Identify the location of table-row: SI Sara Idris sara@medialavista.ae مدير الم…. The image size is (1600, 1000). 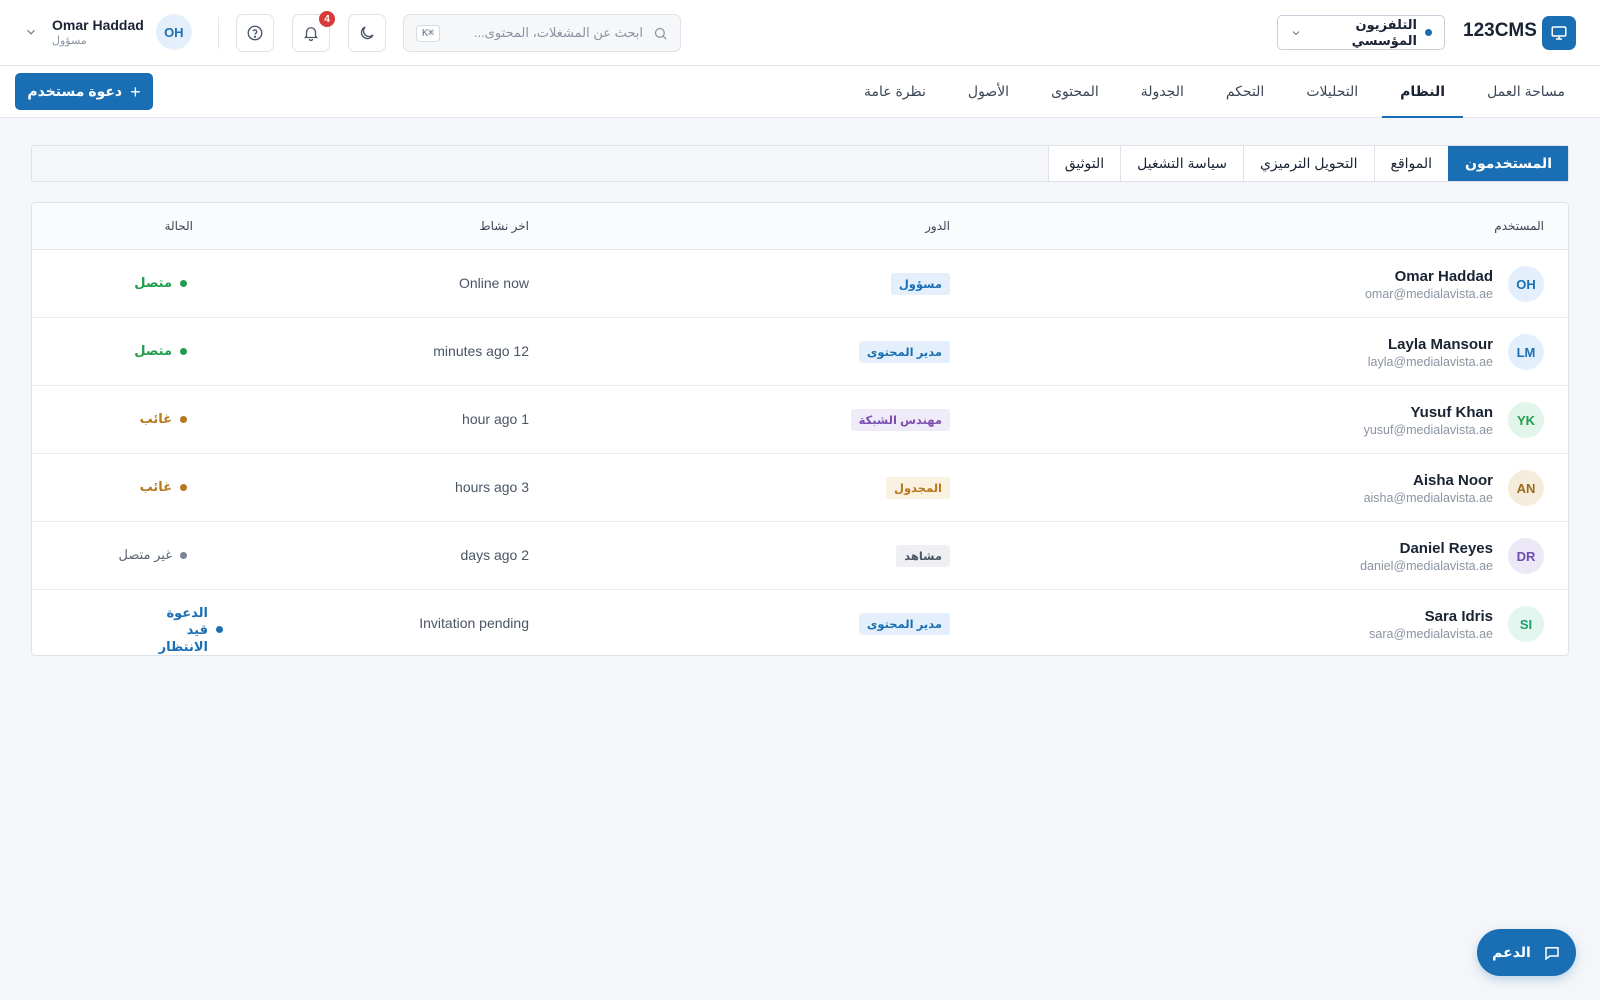
(800, 622).